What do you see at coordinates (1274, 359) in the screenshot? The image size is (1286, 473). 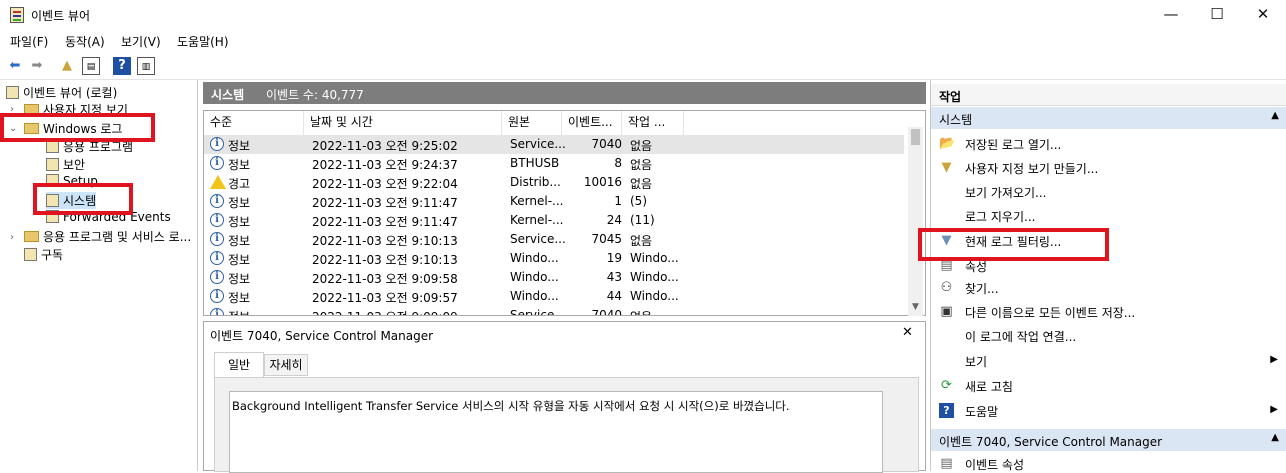 I see `submenu-arrow-icon: ▶` at bounding box center [1274, 359].